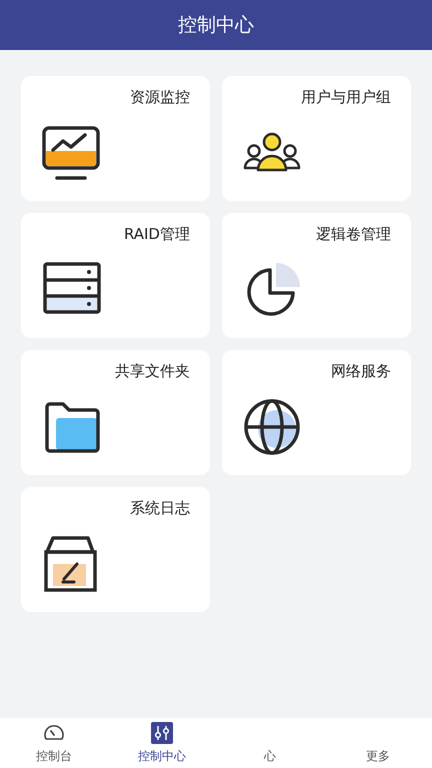 This screenshot has width=432, height=768. I want to click on sliders-icon, so click(162, 733).